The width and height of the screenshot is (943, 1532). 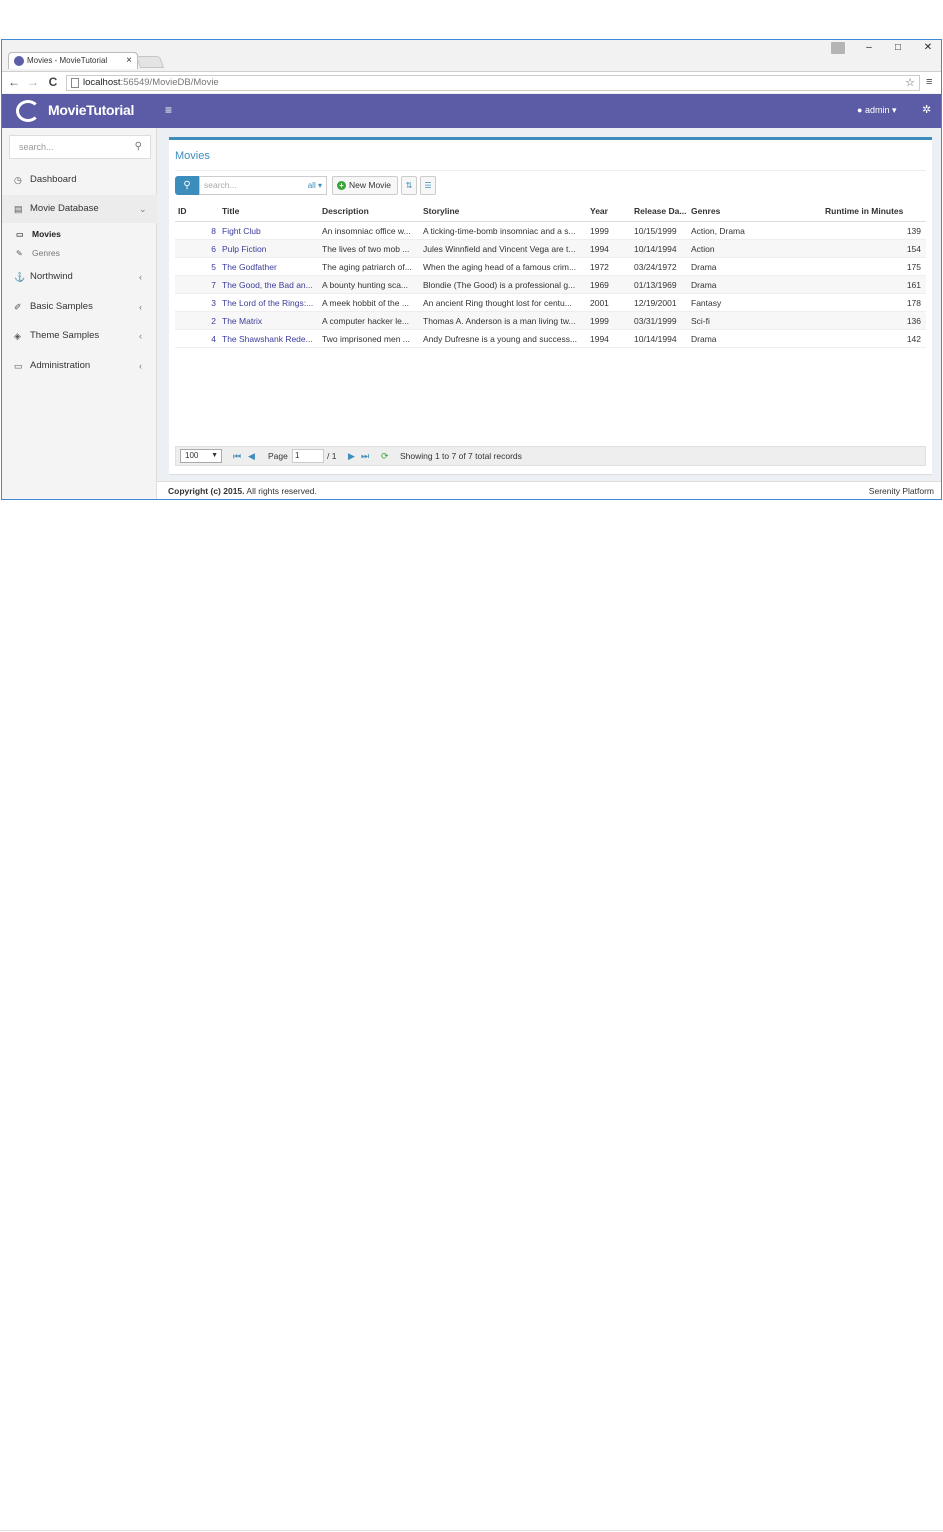 I want to click on sidebar-item-label: Theme Samples, so click(x=65, y=335).